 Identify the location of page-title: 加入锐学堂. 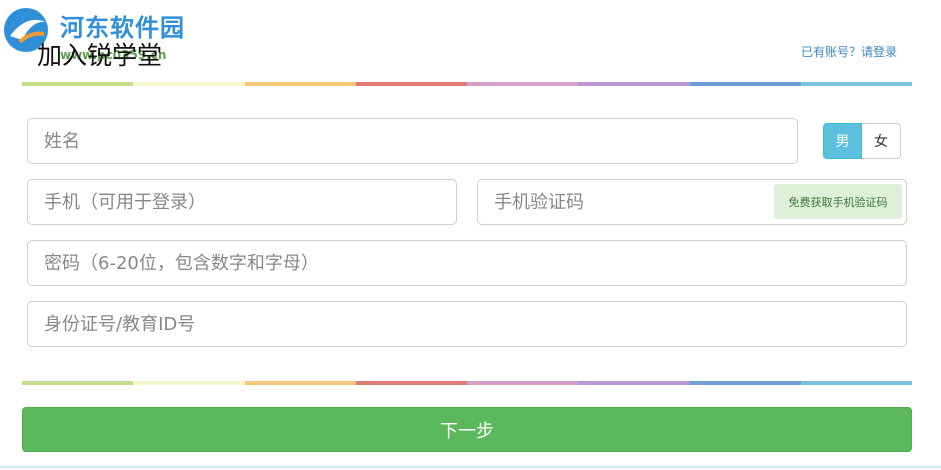
(100, 55).